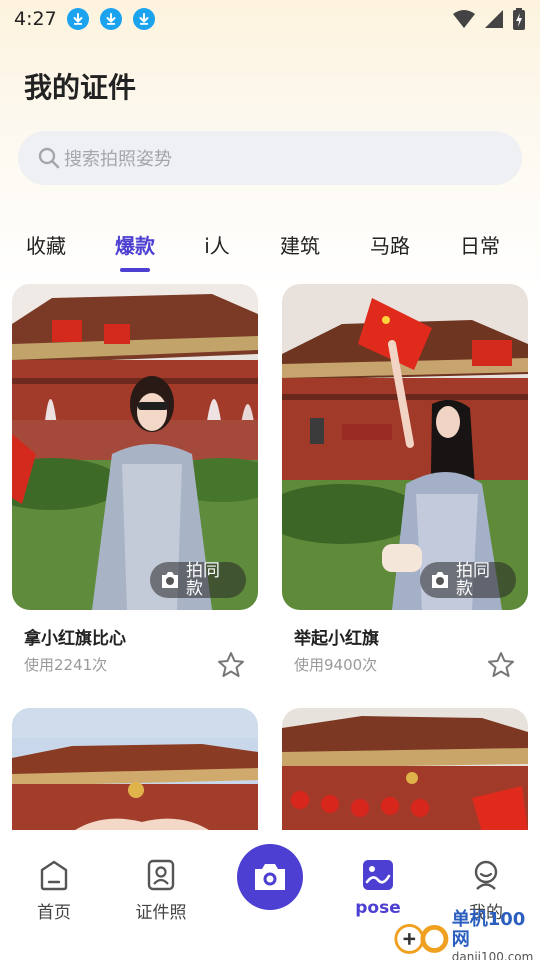 This screenshot has height=960, width=540. I want to click on id-photo-icon, so click(161, 875).